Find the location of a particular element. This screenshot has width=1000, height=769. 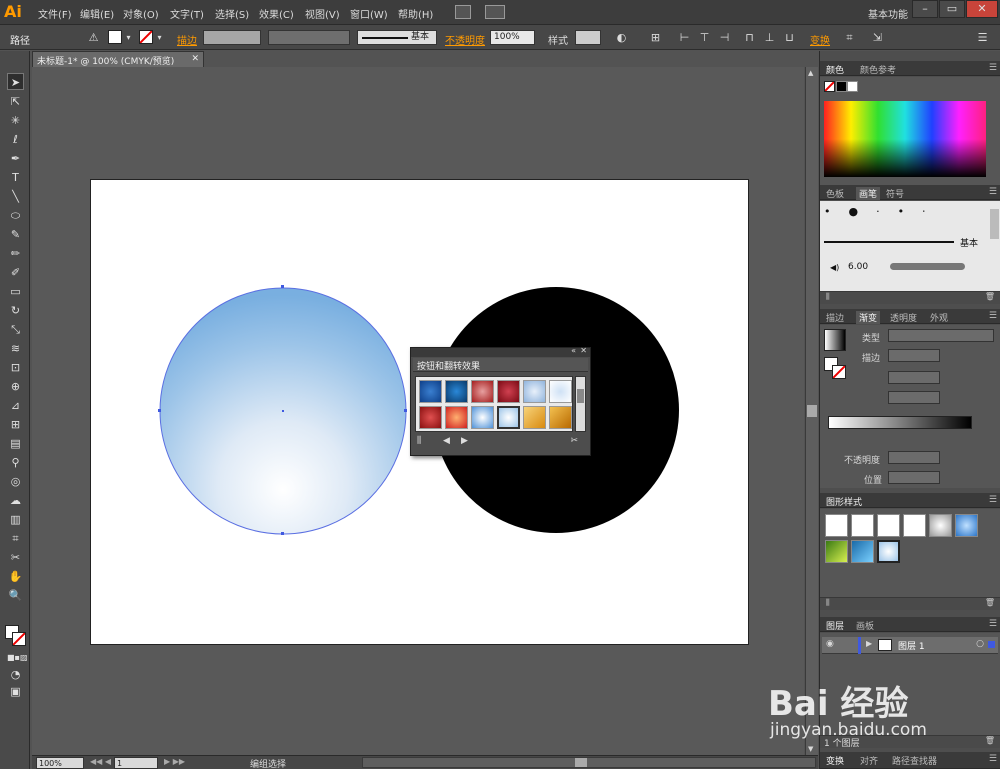

line-tool-icon: ╲ is located at coordinates (15, 196).